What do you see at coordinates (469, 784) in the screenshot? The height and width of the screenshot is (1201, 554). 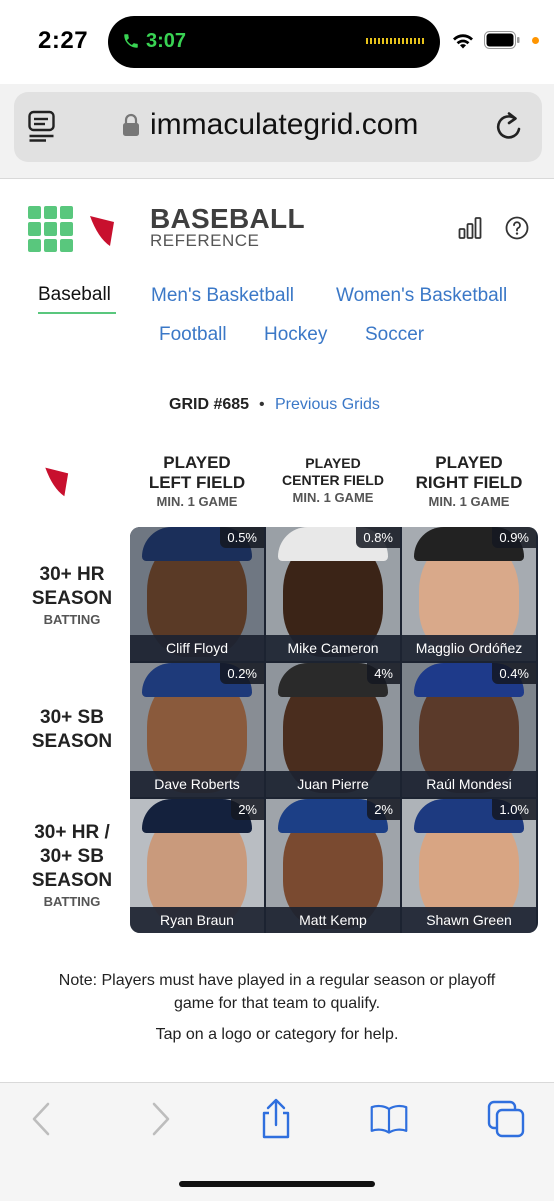 I see `player-name: Raúl Mondesi` at bounding box center [469, 784].